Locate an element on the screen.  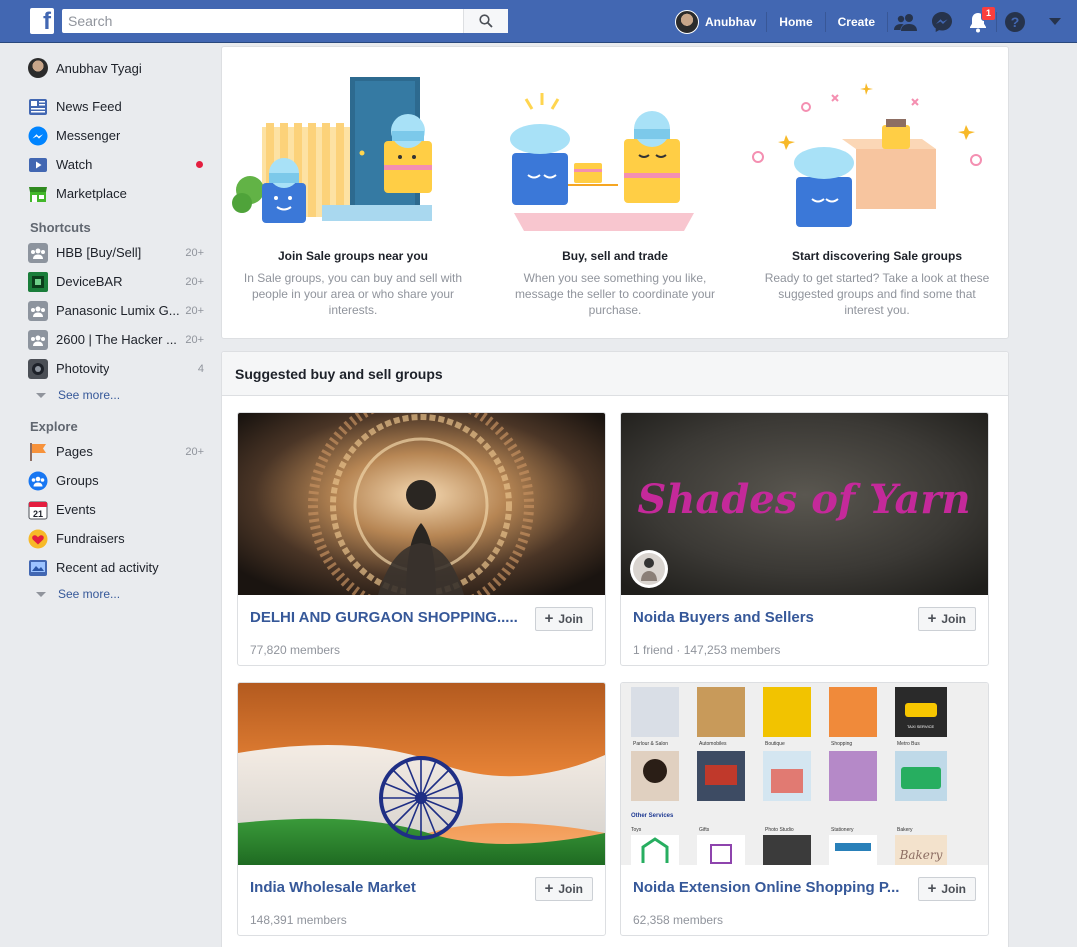
sidebar-profile-link: Anubhav Tyagi is located at coordinates (118, 68).